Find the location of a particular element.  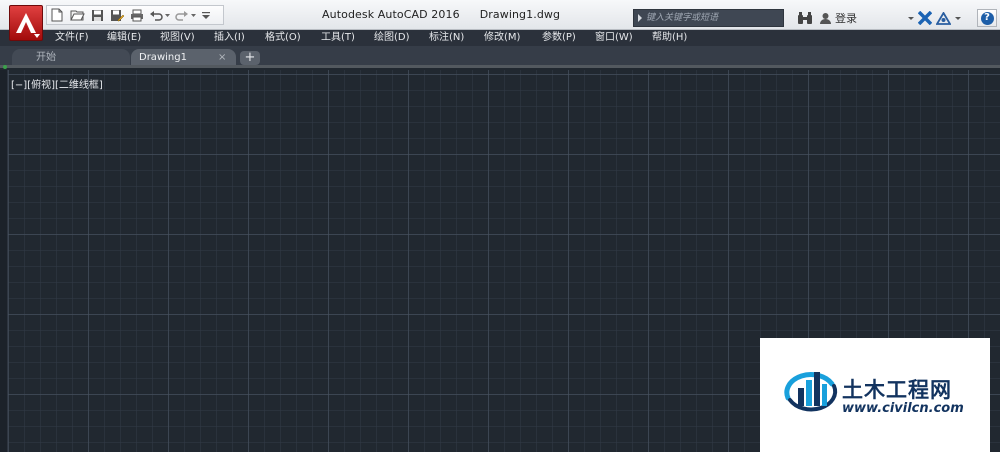

watermark: 土木工程网 www.civilcn.com is located at coordinates (875, 395).